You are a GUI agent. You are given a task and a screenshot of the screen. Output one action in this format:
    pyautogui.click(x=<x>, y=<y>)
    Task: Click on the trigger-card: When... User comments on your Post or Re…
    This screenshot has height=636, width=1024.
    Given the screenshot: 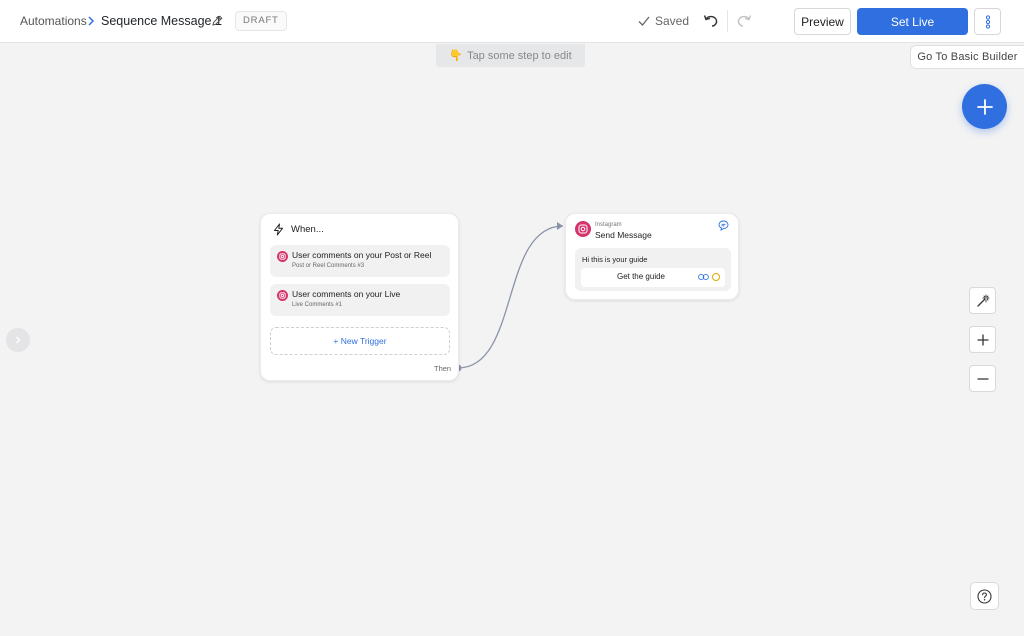 What is the action you would take?
    pyautogui.click(x=359, y=297)
    